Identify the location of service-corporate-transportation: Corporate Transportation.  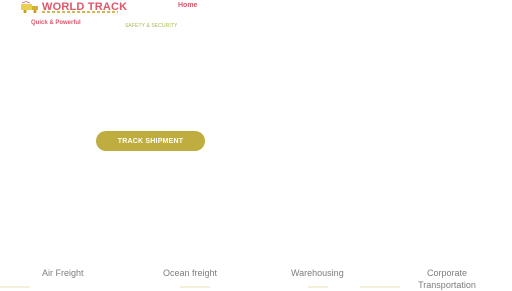
(447, 279).